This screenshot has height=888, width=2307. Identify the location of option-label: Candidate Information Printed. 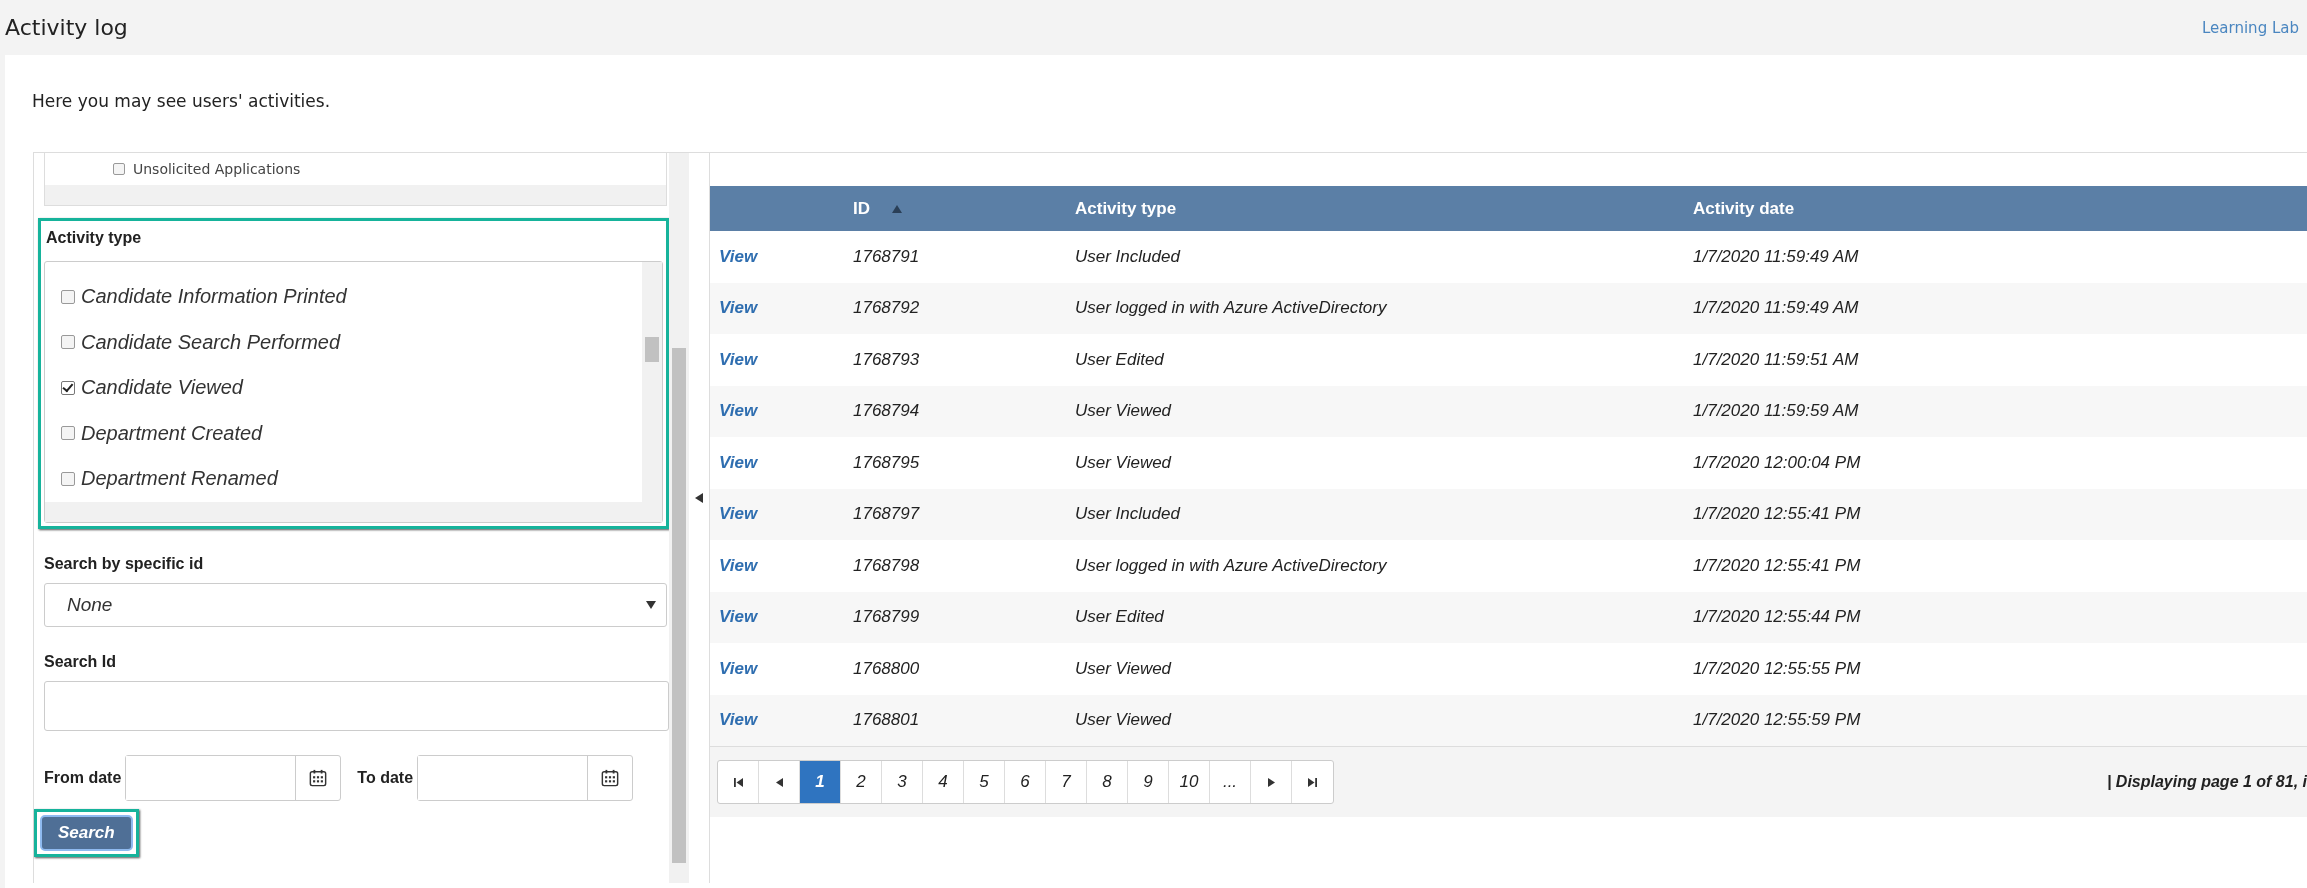
(214, 297).